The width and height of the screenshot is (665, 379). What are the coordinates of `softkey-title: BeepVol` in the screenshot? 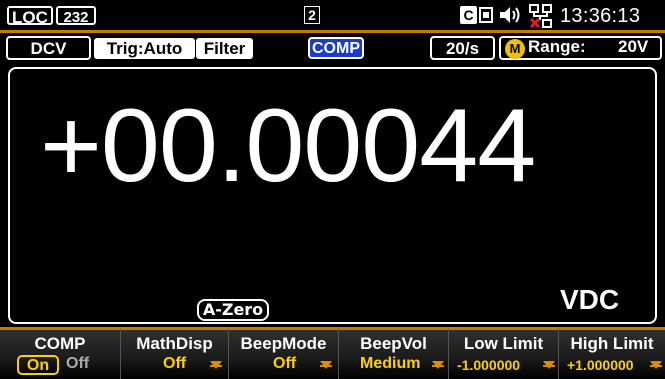 It's located at (393, 343).